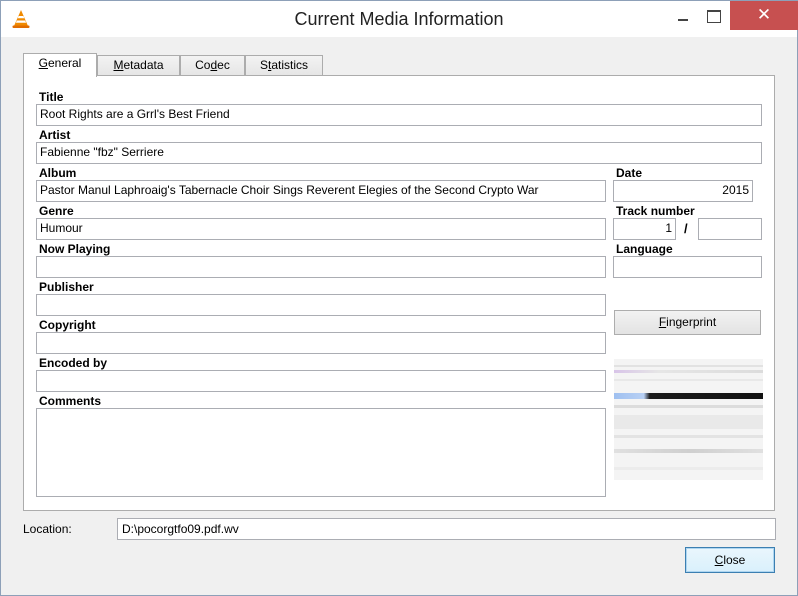  I want to click on artist-field: Fabienne "fbz" Serriere, so click(399, 153).